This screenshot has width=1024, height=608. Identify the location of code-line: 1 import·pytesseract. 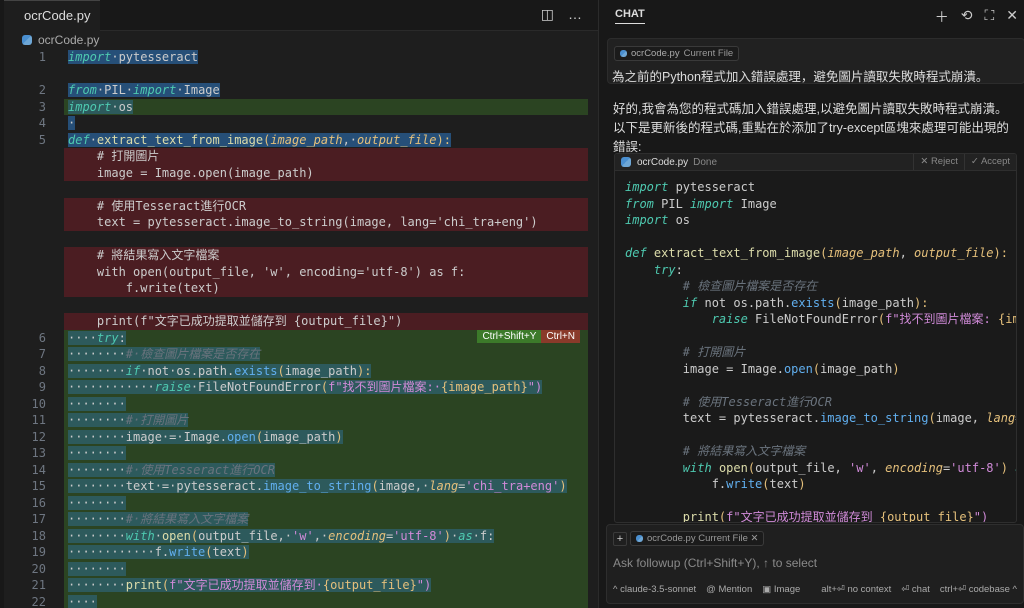
(301, 57).